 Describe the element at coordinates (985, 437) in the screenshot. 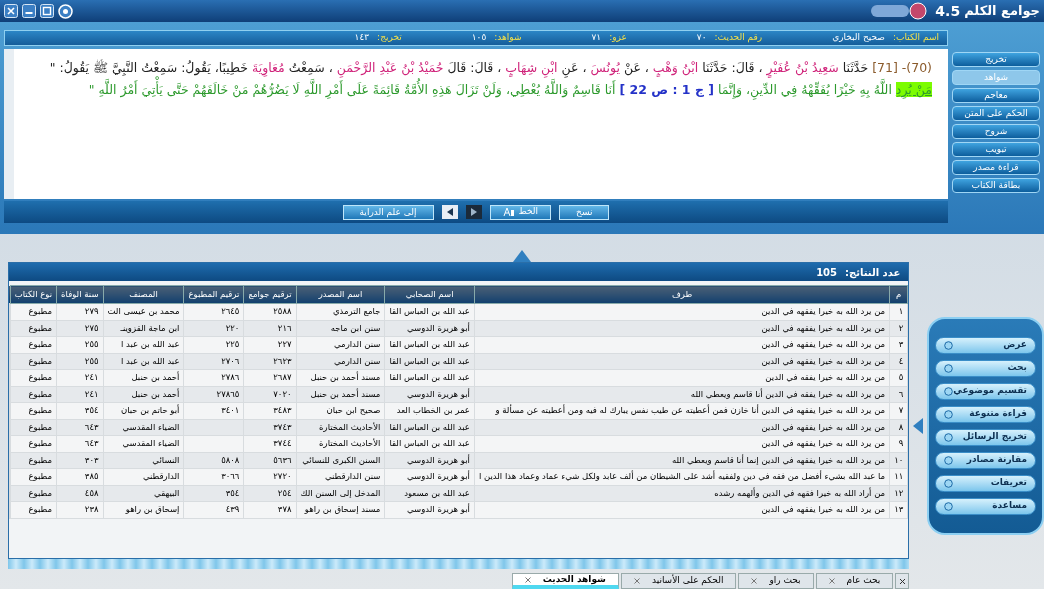

I see `nav-item: تخريج الرسائل` at that location.